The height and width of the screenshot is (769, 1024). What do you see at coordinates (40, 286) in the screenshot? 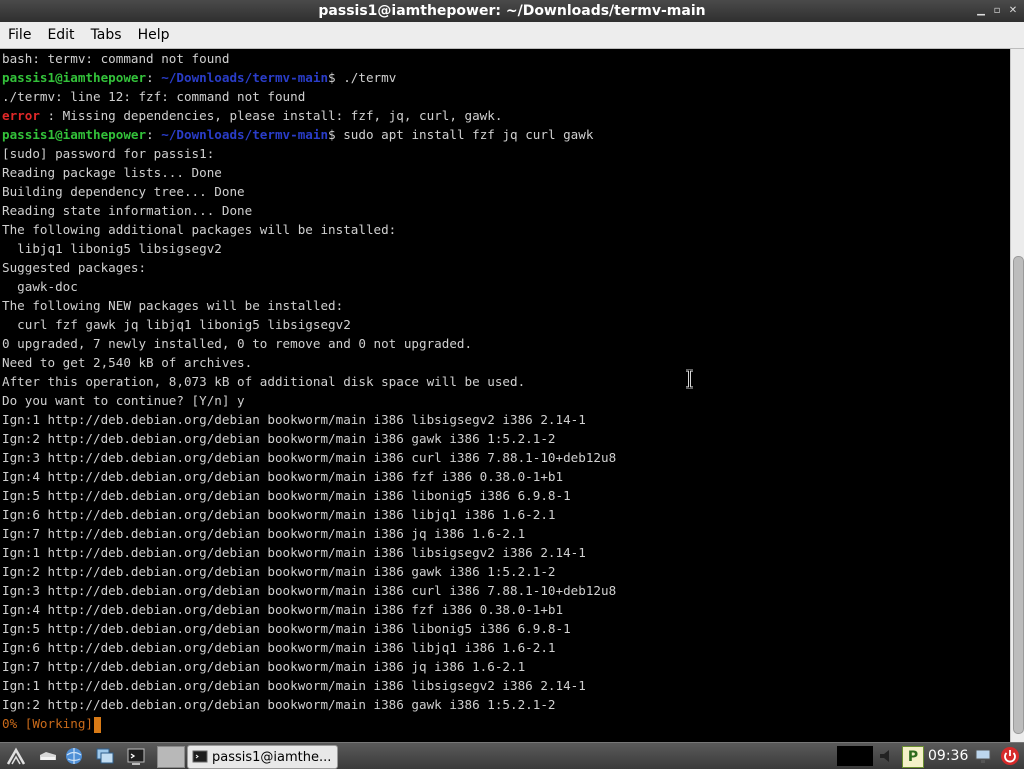
I see `terminal-line: gawk-doc` at bounding box center [40, 286].